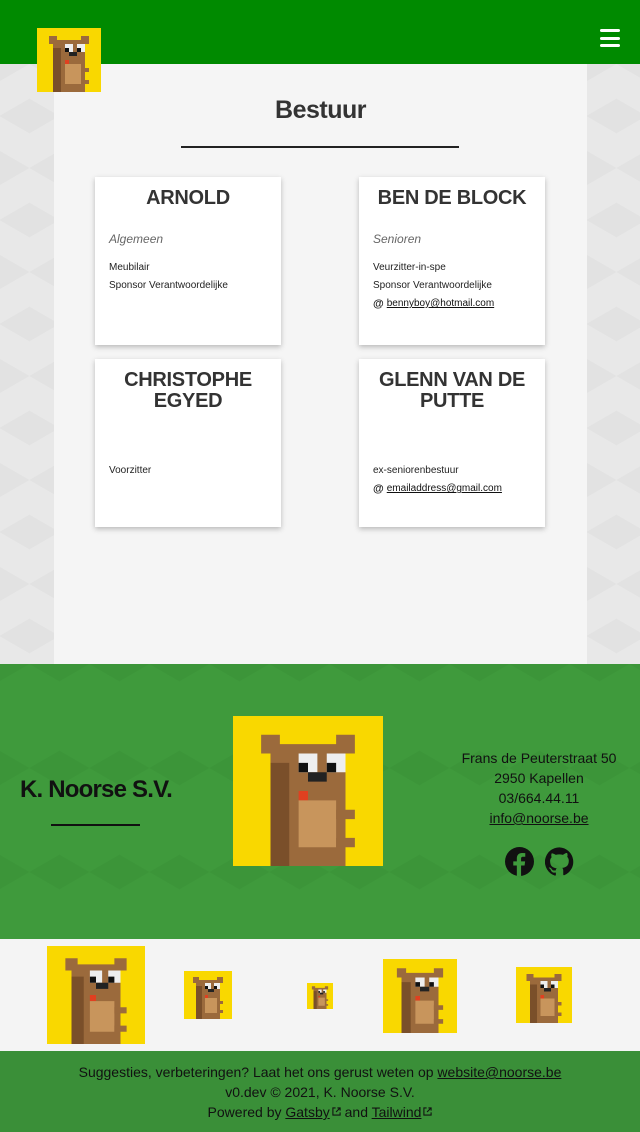 This screenshot has height=1132, width=640. What do you see at coordinates (444, 489) in the screenshot?
I see `member-email-link: emailaddress@gmail.com` at bounding box center [444, 489].